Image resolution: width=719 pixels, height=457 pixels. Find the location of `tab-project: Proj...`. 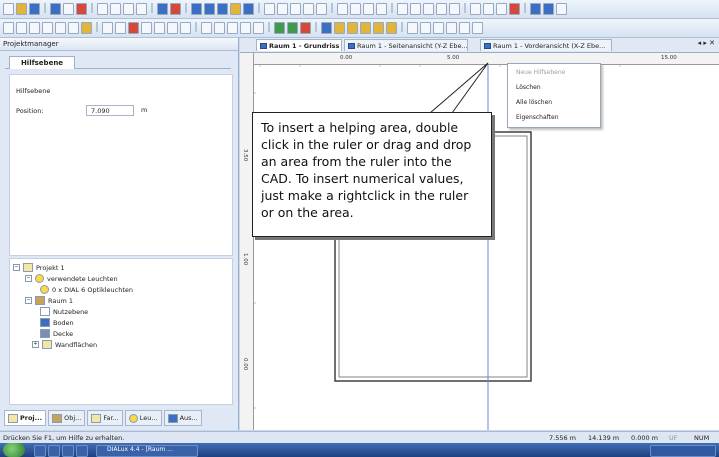

tab-project: Proj... is located at coordinates (25, 418).